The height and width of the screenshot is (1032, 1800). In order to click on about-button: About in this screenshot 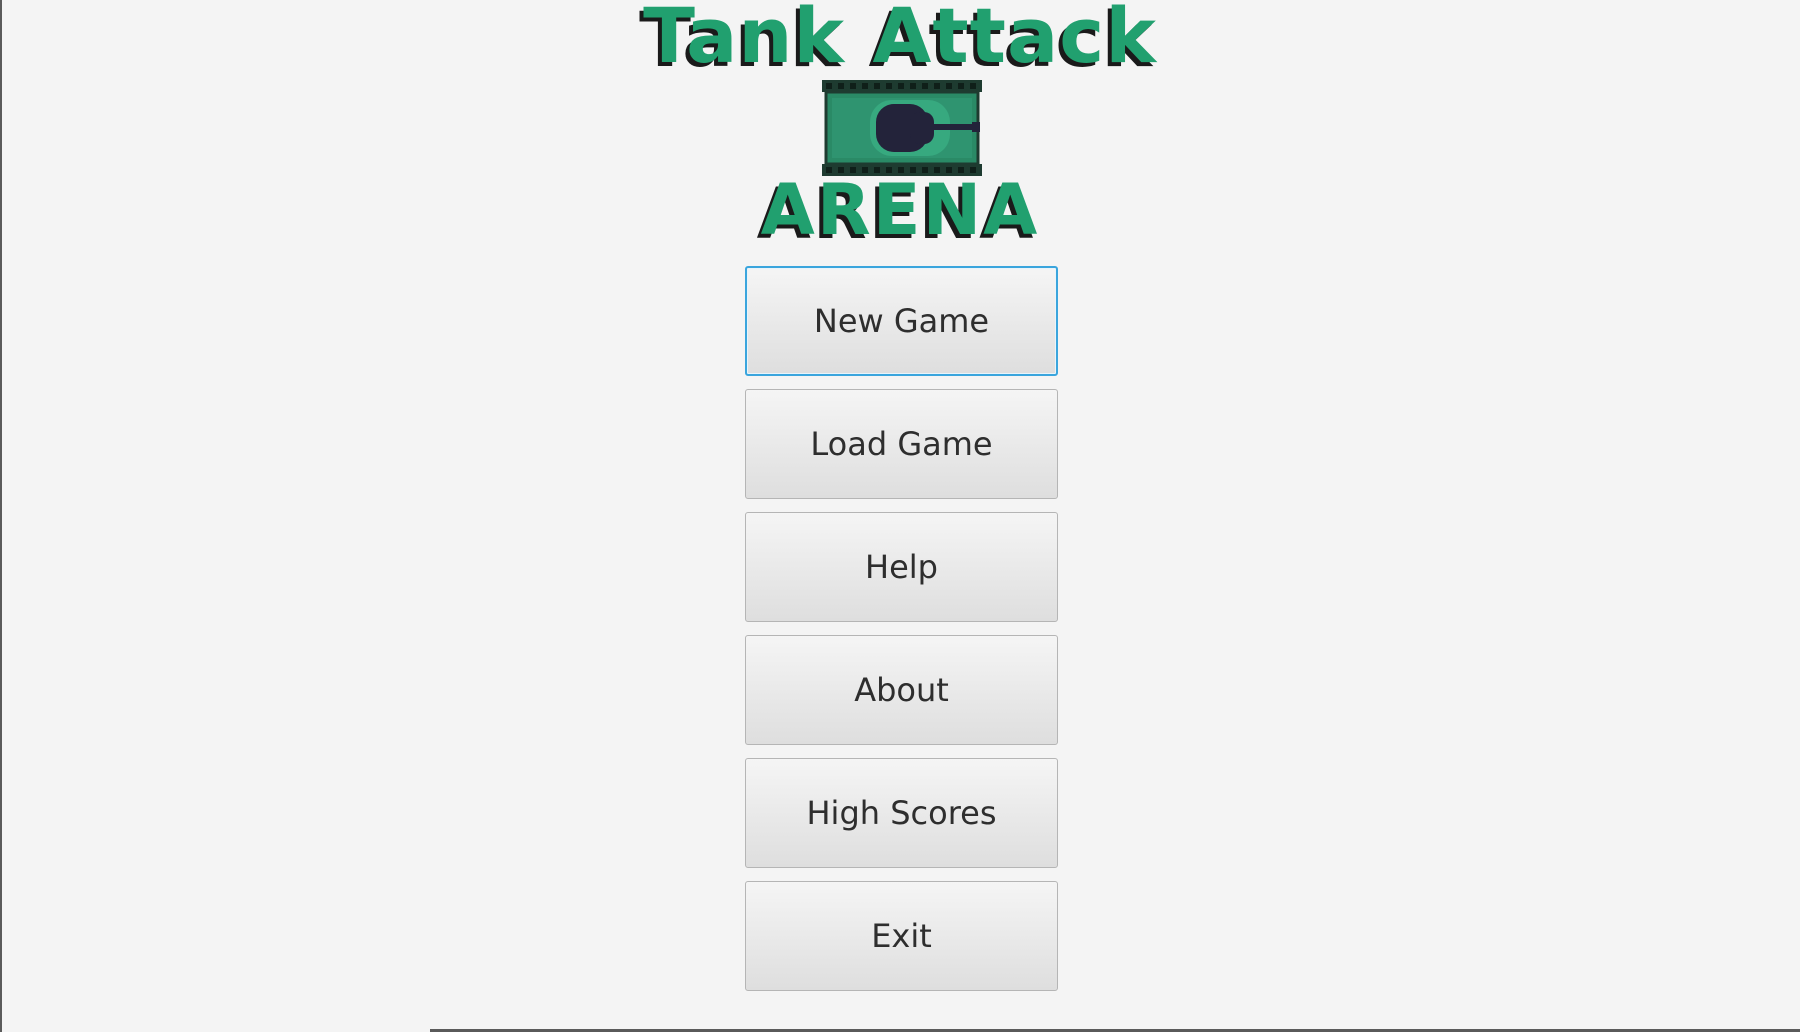, I will do `click(901, 690)`.